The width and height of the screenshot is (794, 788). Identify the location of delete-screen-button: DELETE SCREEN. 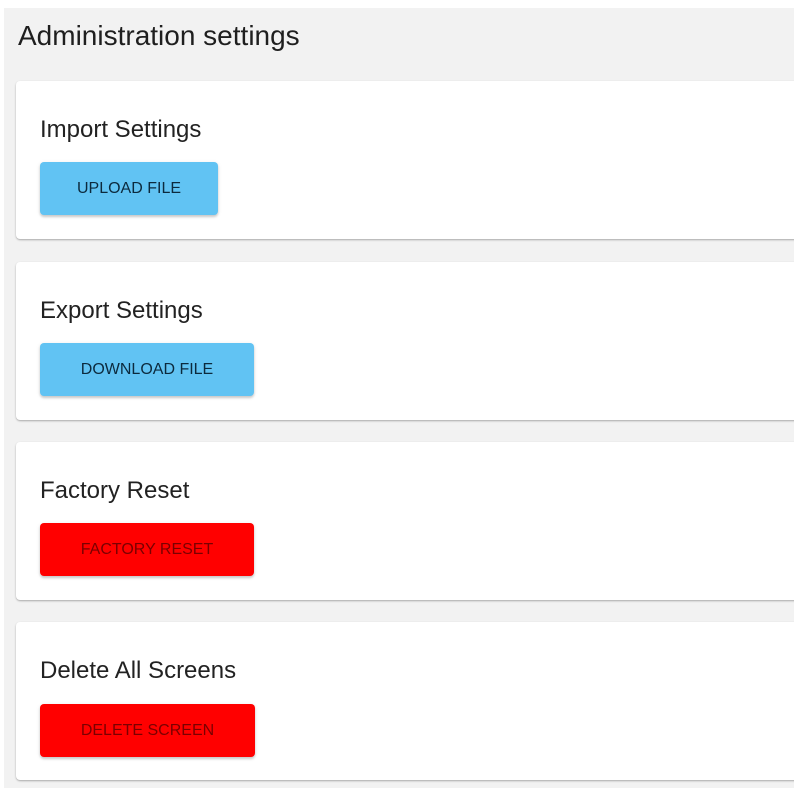
(147, 730).